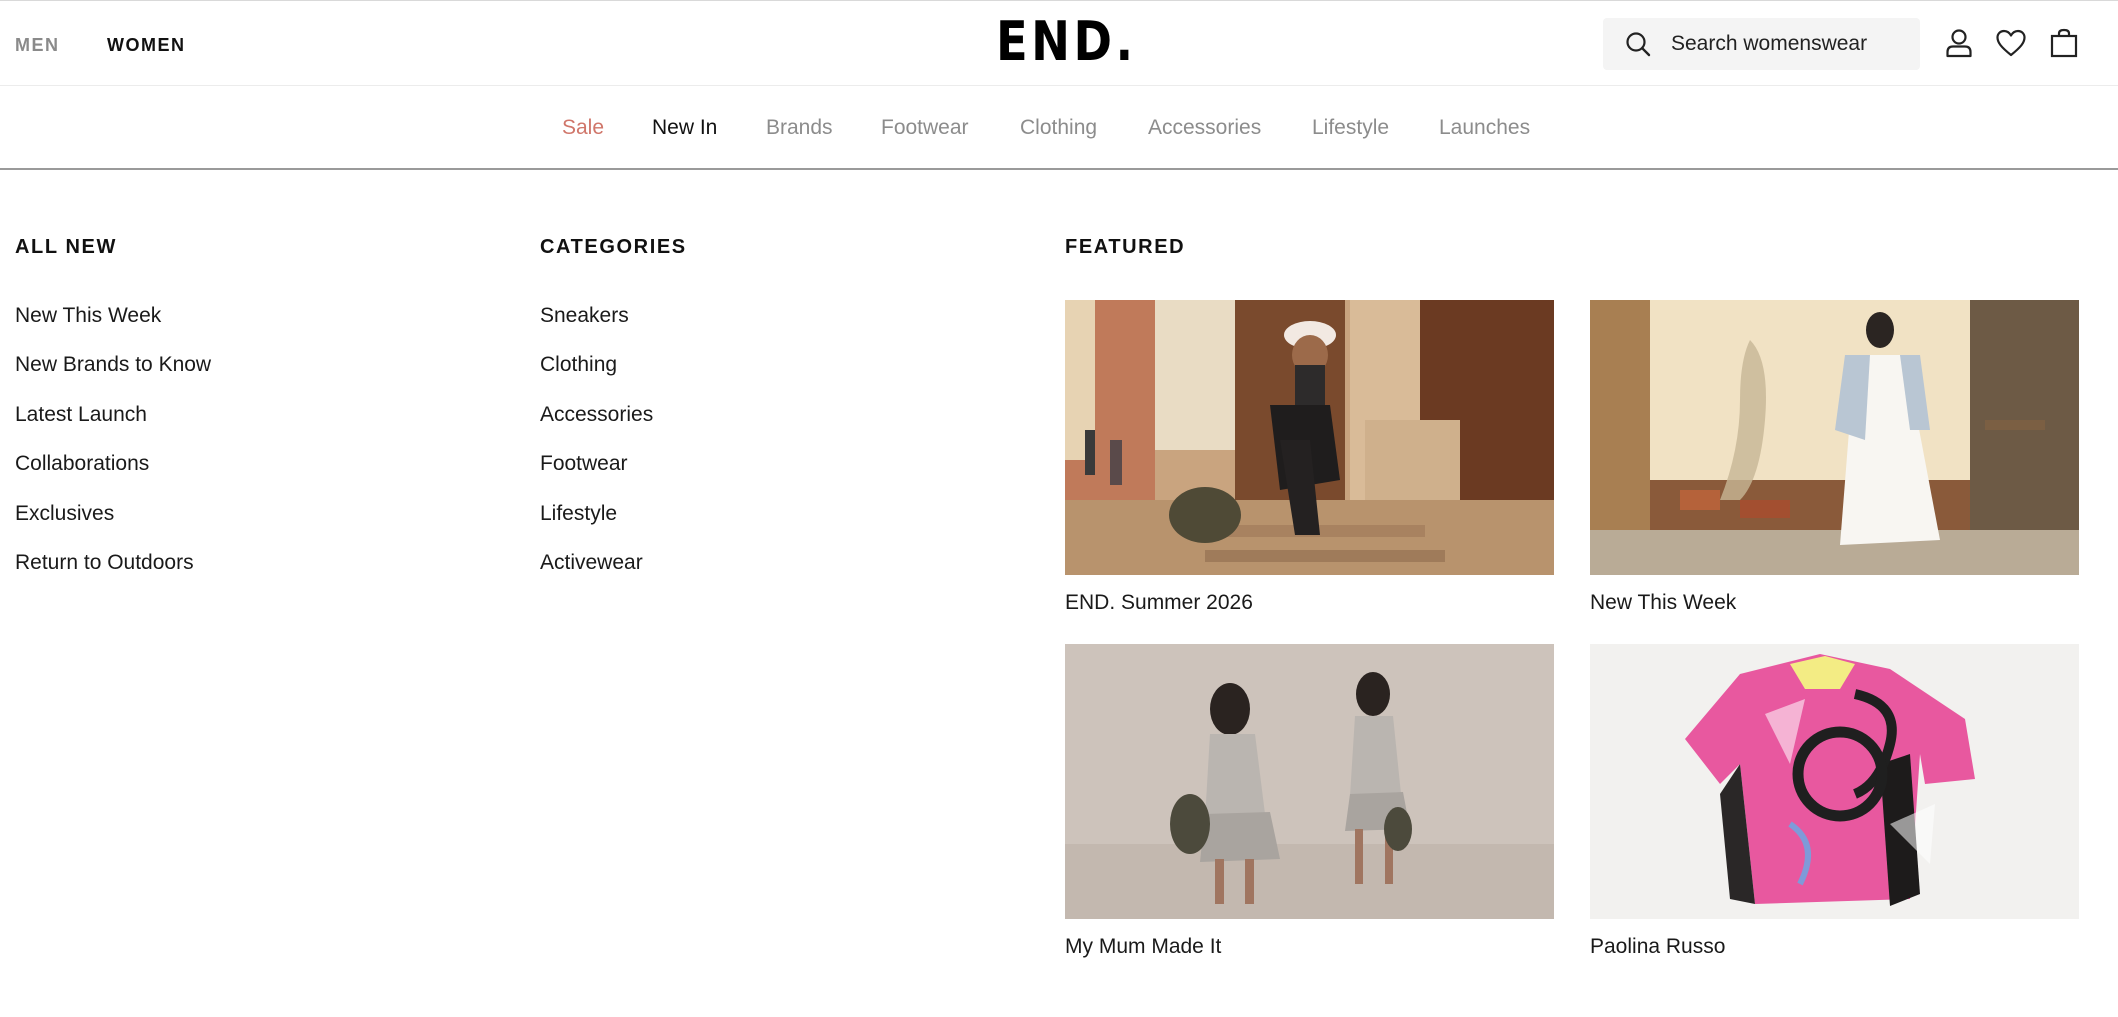  Describe the element at coordinates (584, 464) in the screenshot. I see `link-footwear: Footwear` at that location.